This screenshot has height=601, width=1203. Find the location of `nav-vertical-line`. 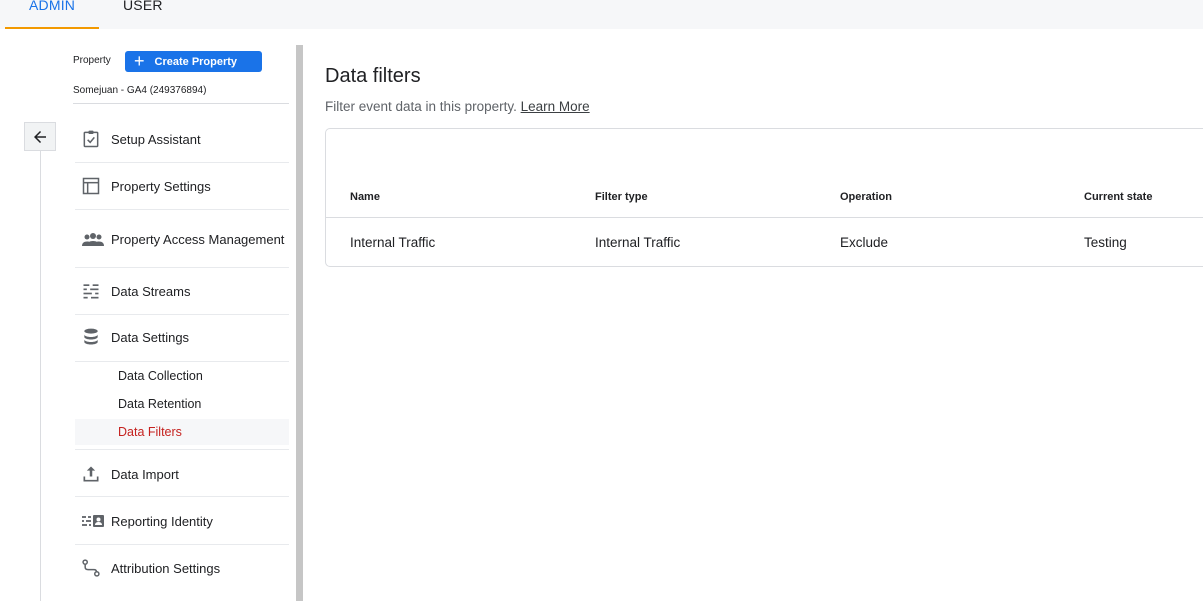

nav-vertical-line is located at coordinates (40, 374).